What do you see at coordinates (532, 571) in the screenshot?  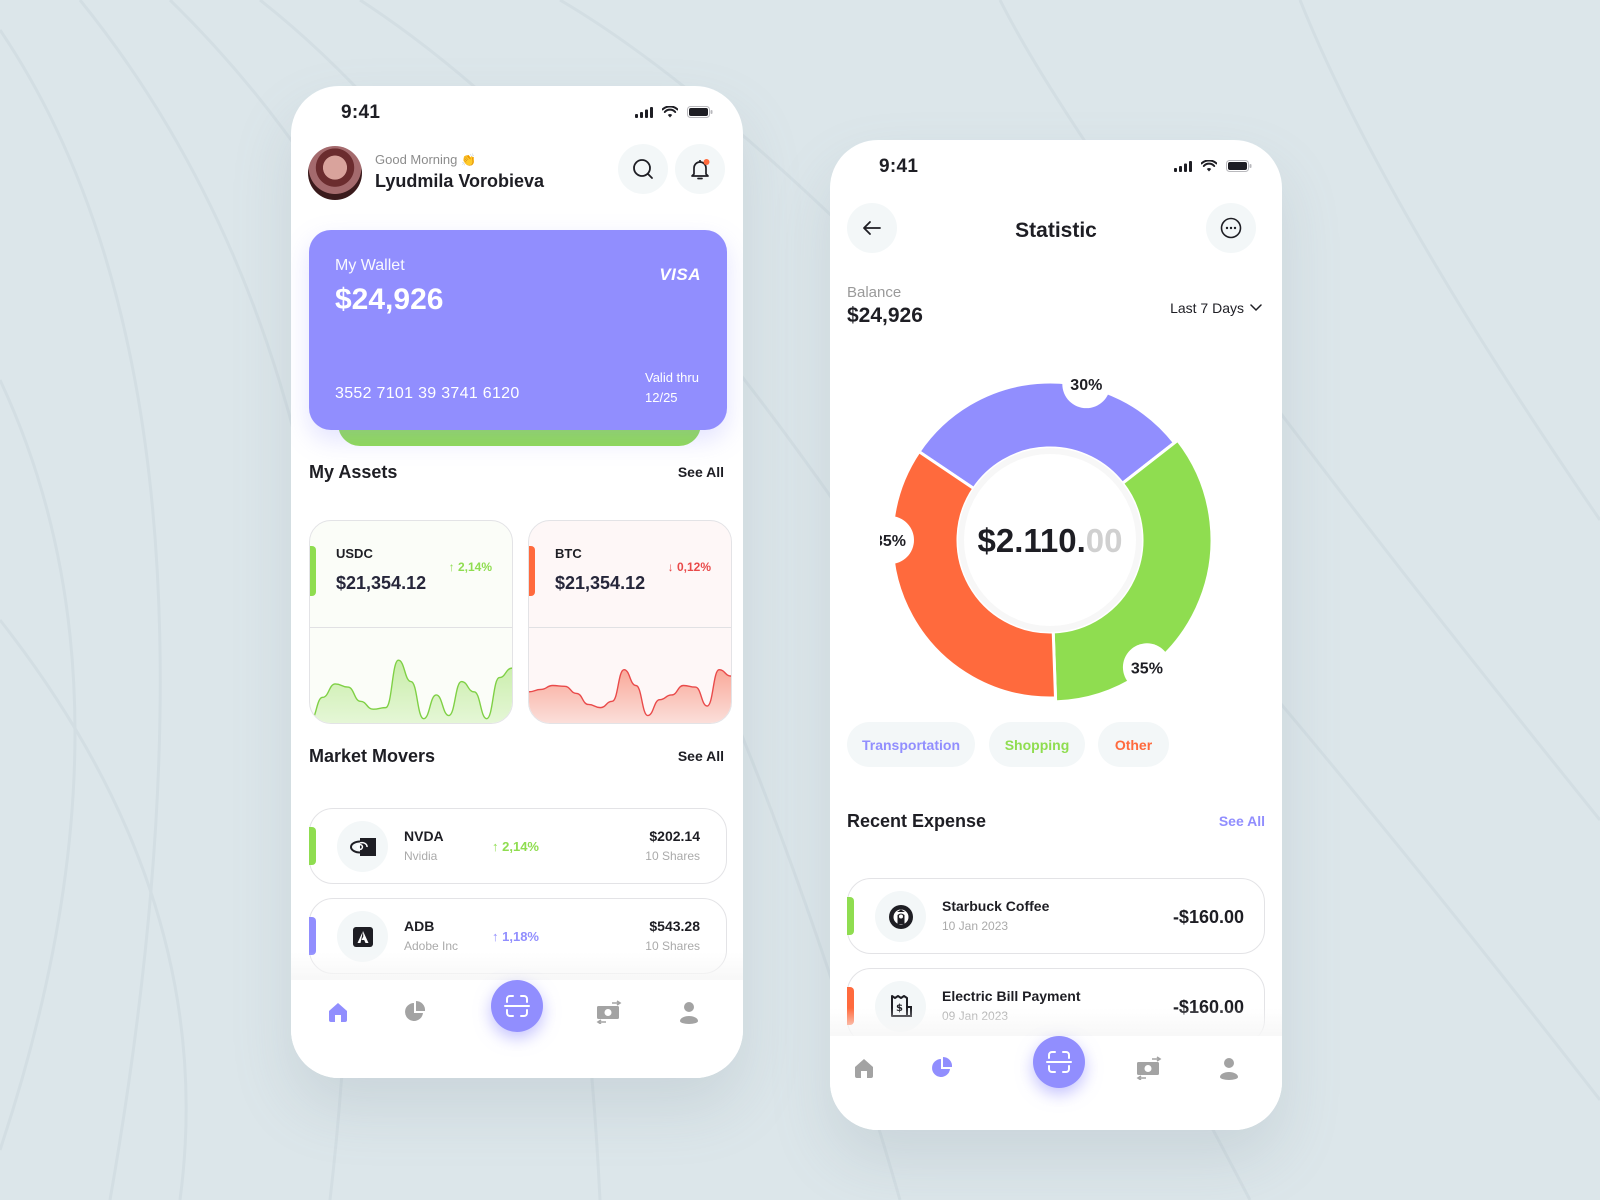 I see `asset-indicator` at bounding box center [532, 571].